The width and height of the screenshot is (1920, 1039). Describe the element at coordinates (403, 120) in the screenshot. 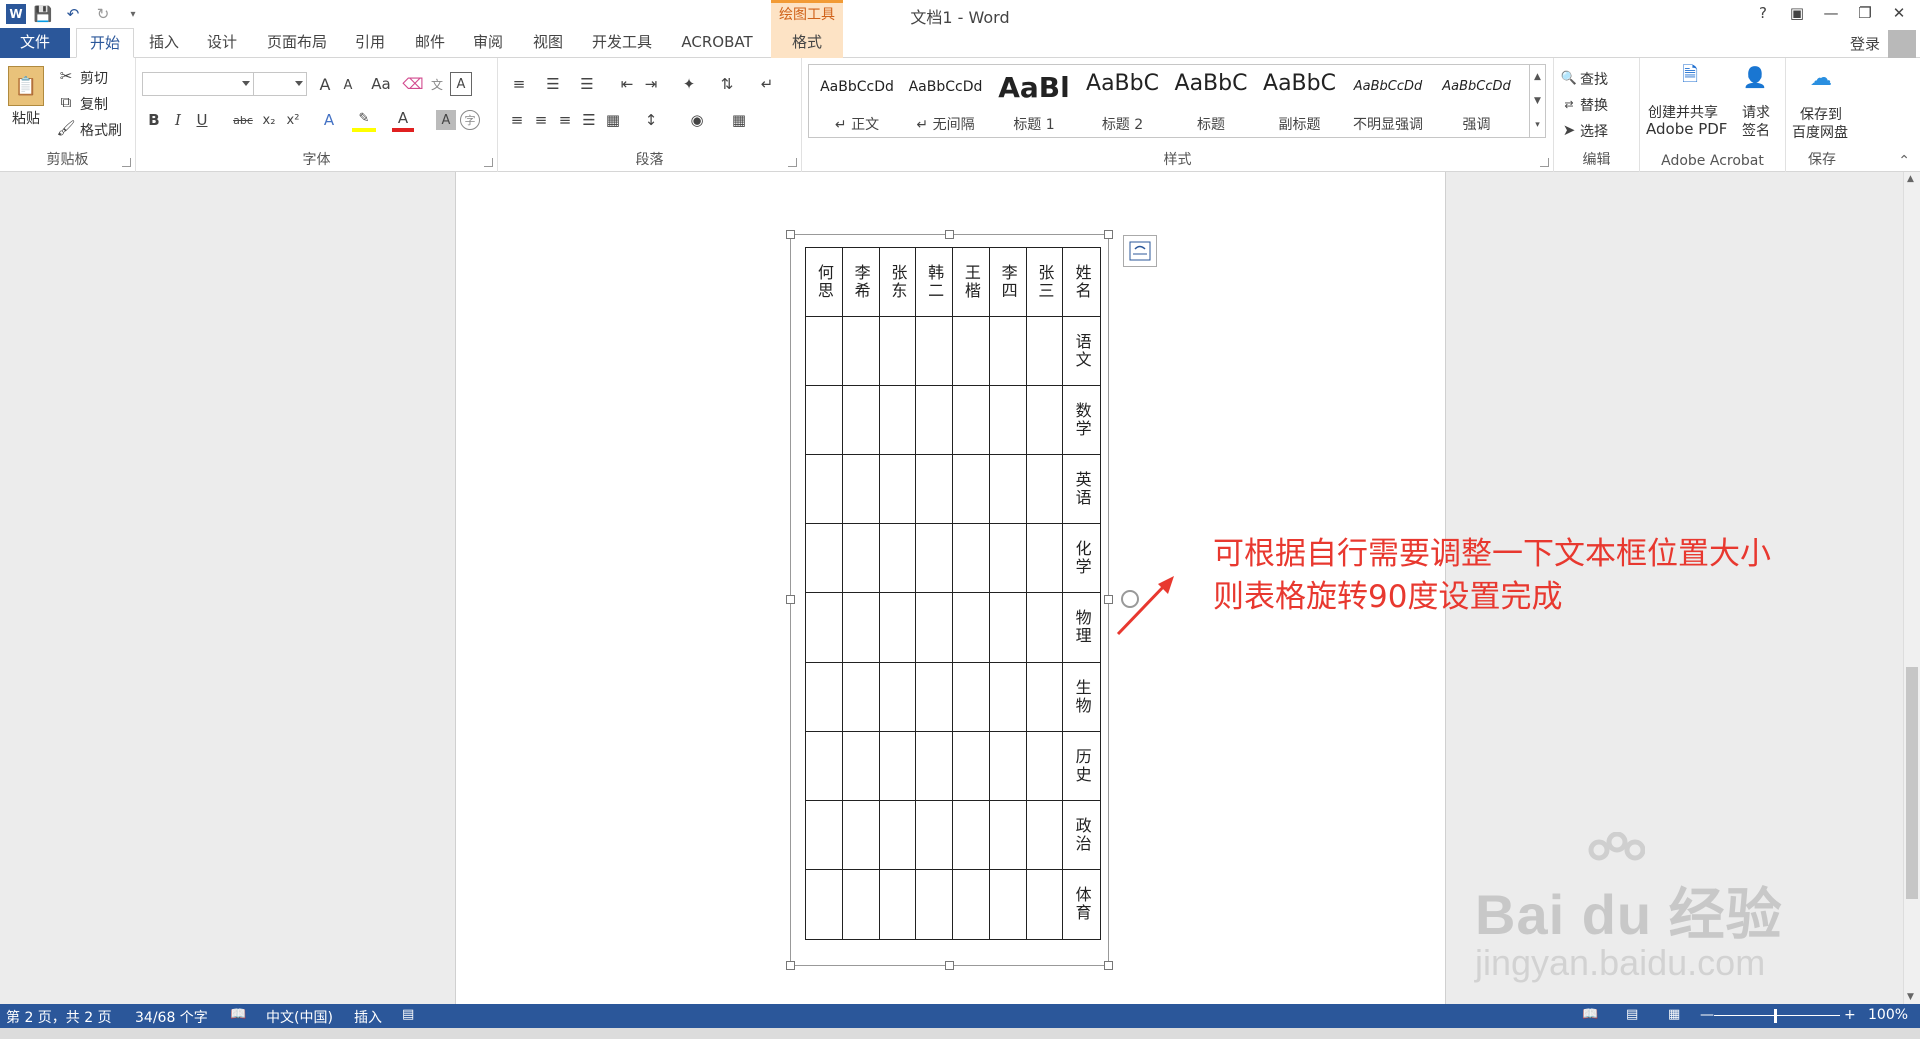

I see `font-color-icon: A` at that location.